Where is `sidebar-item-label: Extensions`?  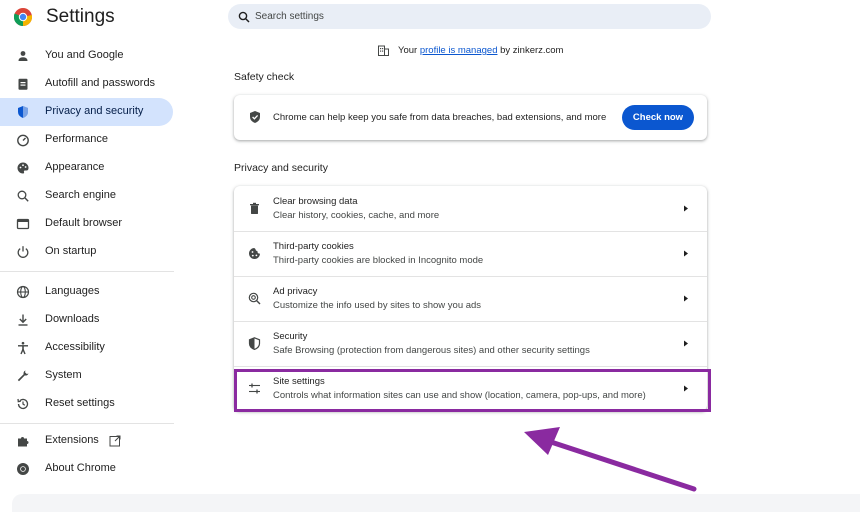
sidebar-item-label: Extensions is located at coordinates (72, 440).